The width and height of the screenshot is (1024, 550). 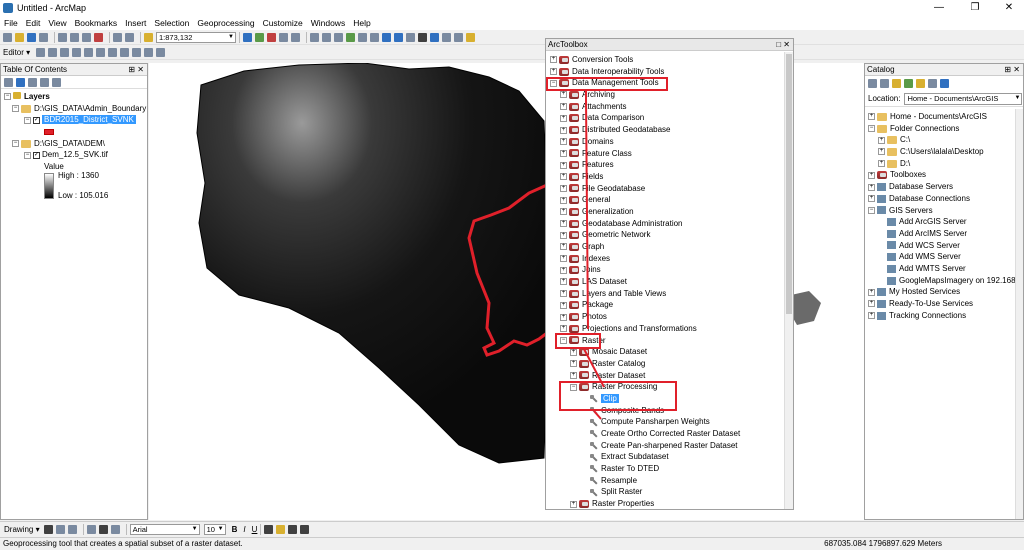 I want to click on full-extent-icon, so click(x=350, y=37).